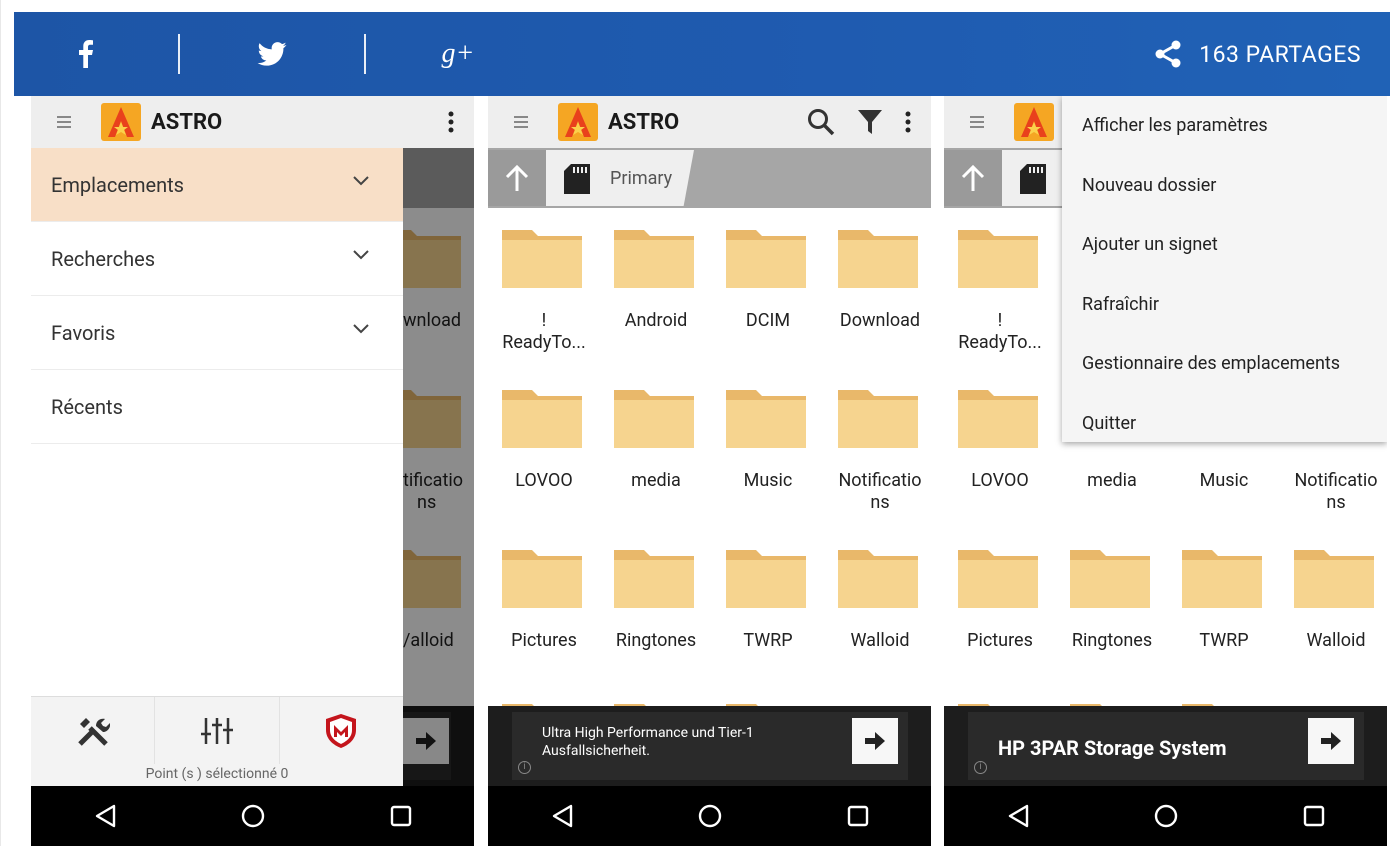 This screenshot has width=1390, height=846. What do you see at coordinates (880, 480) in the screenshot?
I see `folder-label: Notificatio` at bounding box center [880, 480].